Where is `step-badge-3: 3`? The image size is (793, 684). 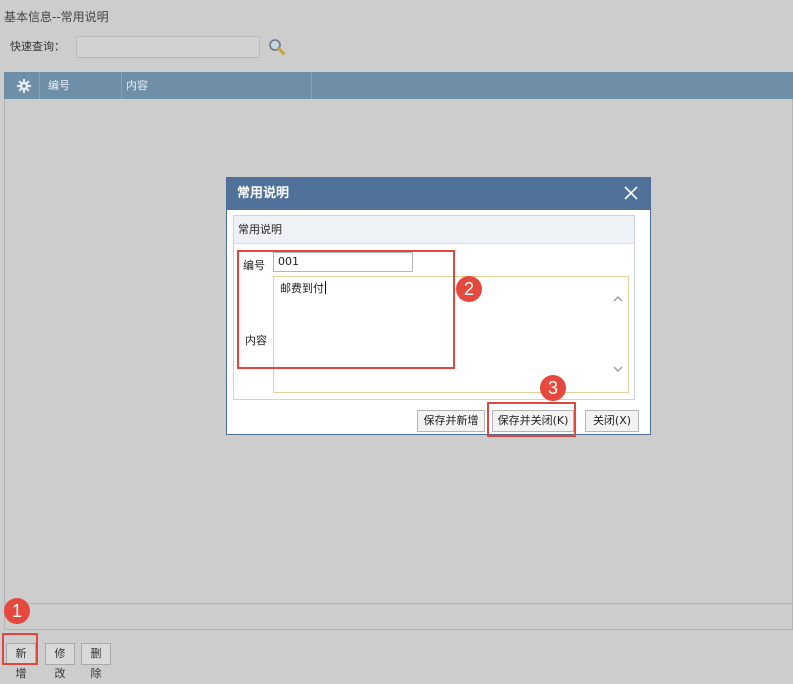
step-badge-3: 3 is located at coordinates (553, 388).